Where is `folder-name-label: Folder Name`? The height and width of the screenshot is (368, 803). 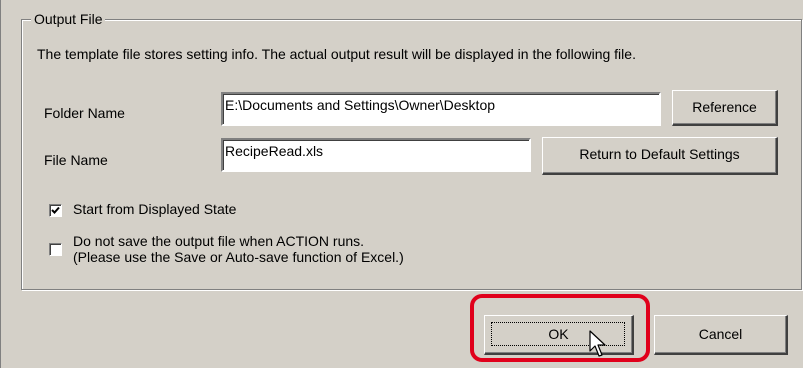
folder-name-label: Folder Name is located at coordinates (84, 113).